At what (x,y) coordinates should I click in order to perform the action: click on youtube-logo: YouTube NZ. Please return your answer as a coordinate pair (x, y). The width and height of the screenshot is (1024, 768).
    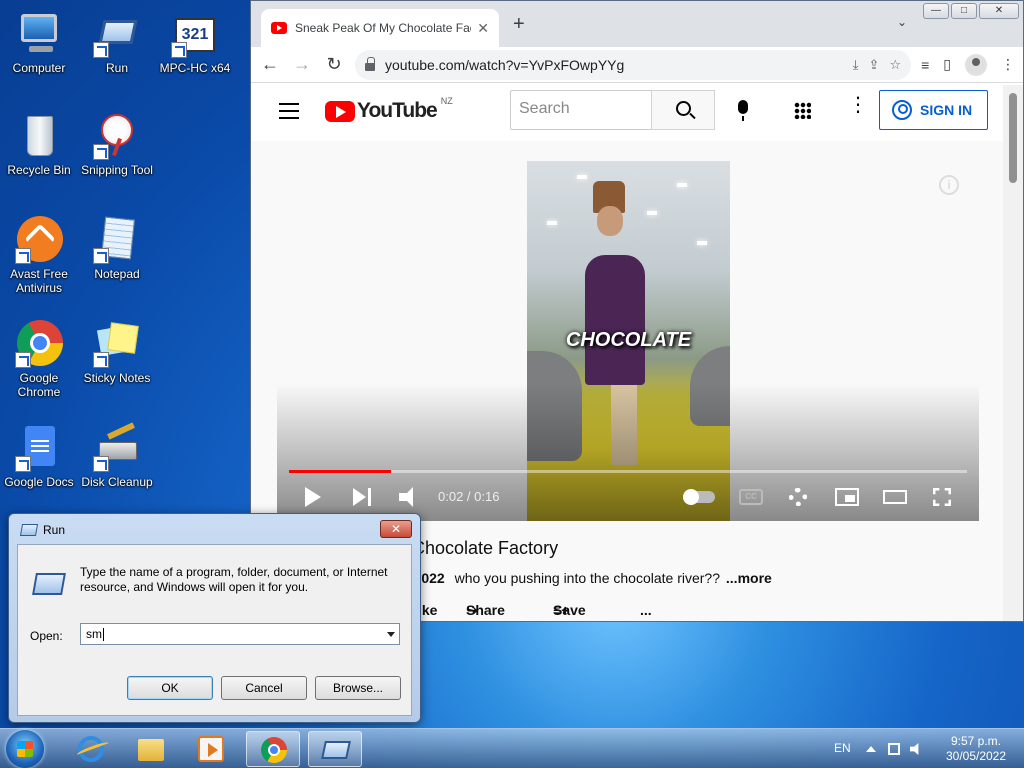
    Looking at the image, I should click on (389, 109).